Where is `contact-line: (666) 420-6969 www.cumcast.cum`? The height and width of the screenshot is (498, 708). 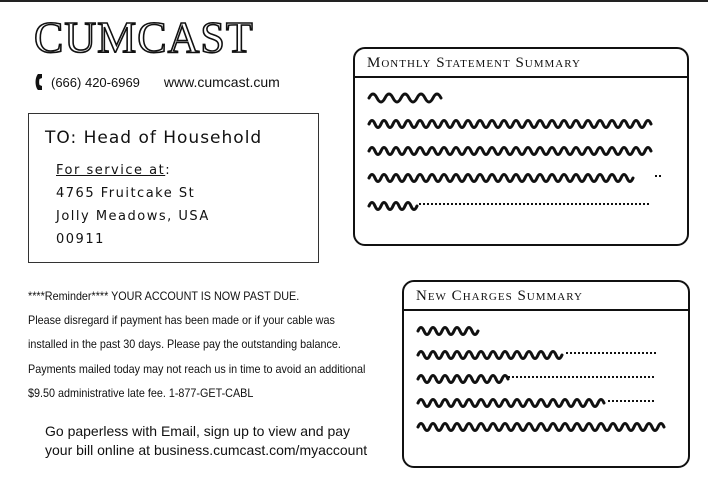 contact-line: (666) 420-6969 www.cumcast.cum is located at coordinates (157, 82).